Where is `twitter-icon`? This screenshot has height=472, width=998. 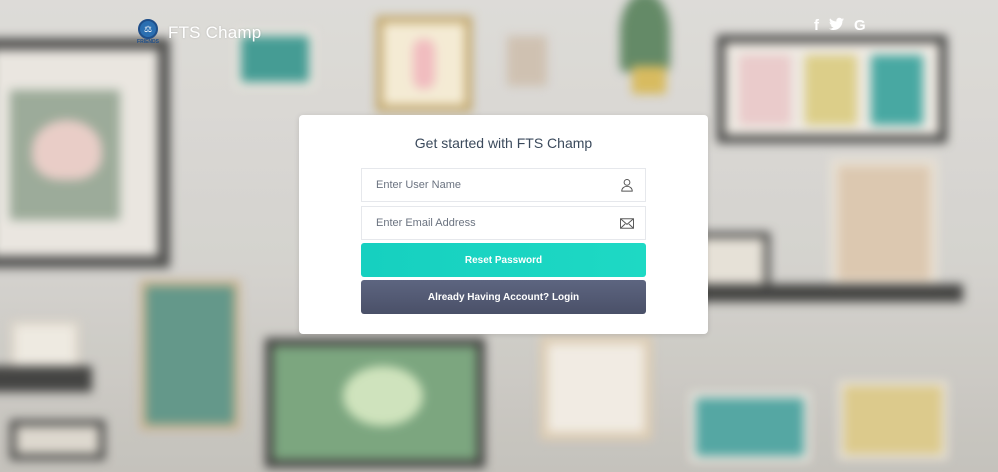 twitter-icon is located at coordinates (836, 26).